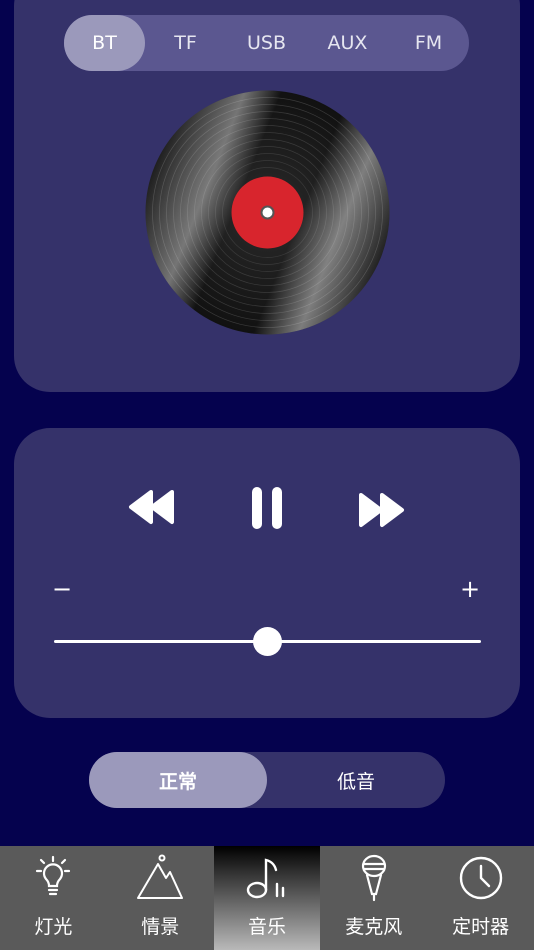 This screenshot has height=950, width=534. I want to click on tab-aux: AUX, so click(347, 43).